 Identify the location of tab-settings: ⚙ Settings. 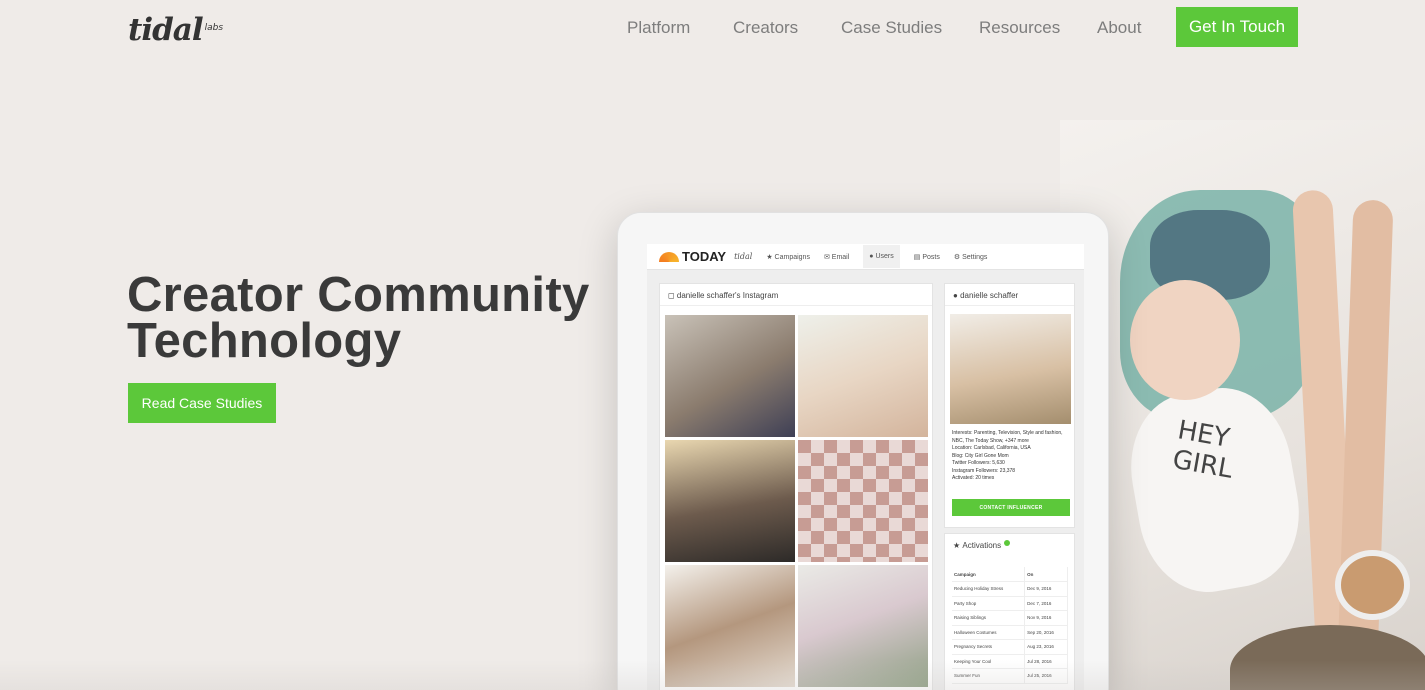
(970, 257).